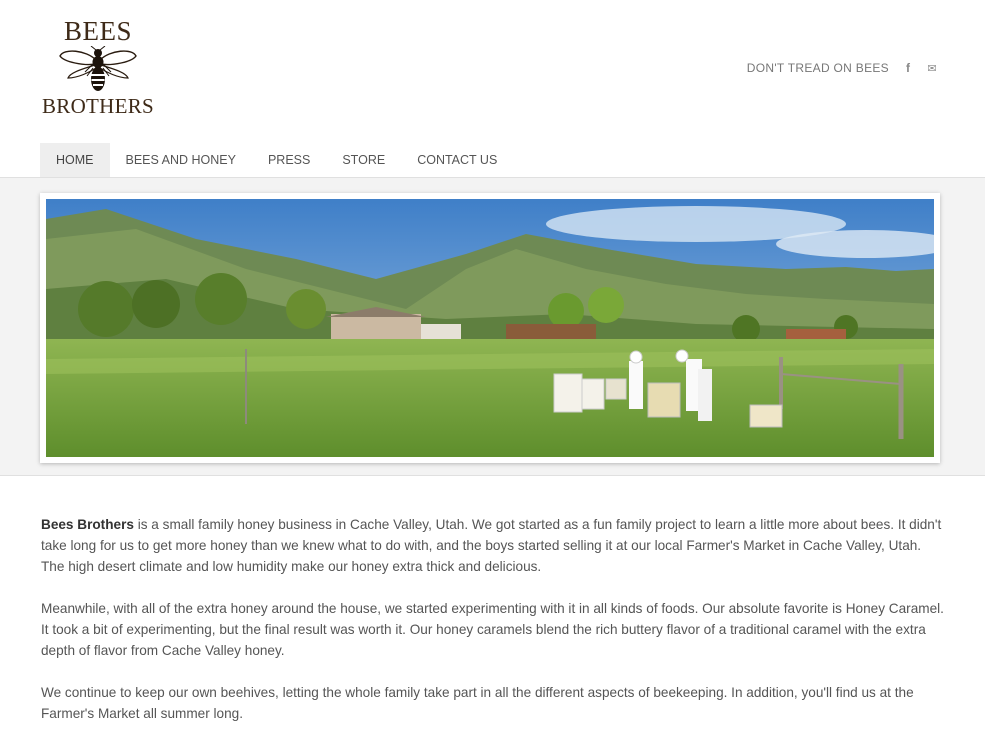  What do you see at coordinates (97, 31) in the screenshot?
I see `logo-top-text: BEES` at bounding box center [97, 31].